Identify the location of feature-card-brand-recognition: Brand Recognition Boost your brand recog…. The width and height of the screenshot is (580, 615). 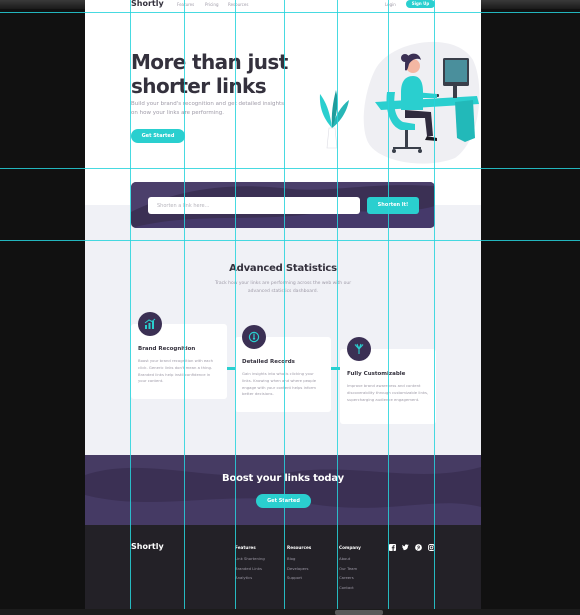
(179, 355).